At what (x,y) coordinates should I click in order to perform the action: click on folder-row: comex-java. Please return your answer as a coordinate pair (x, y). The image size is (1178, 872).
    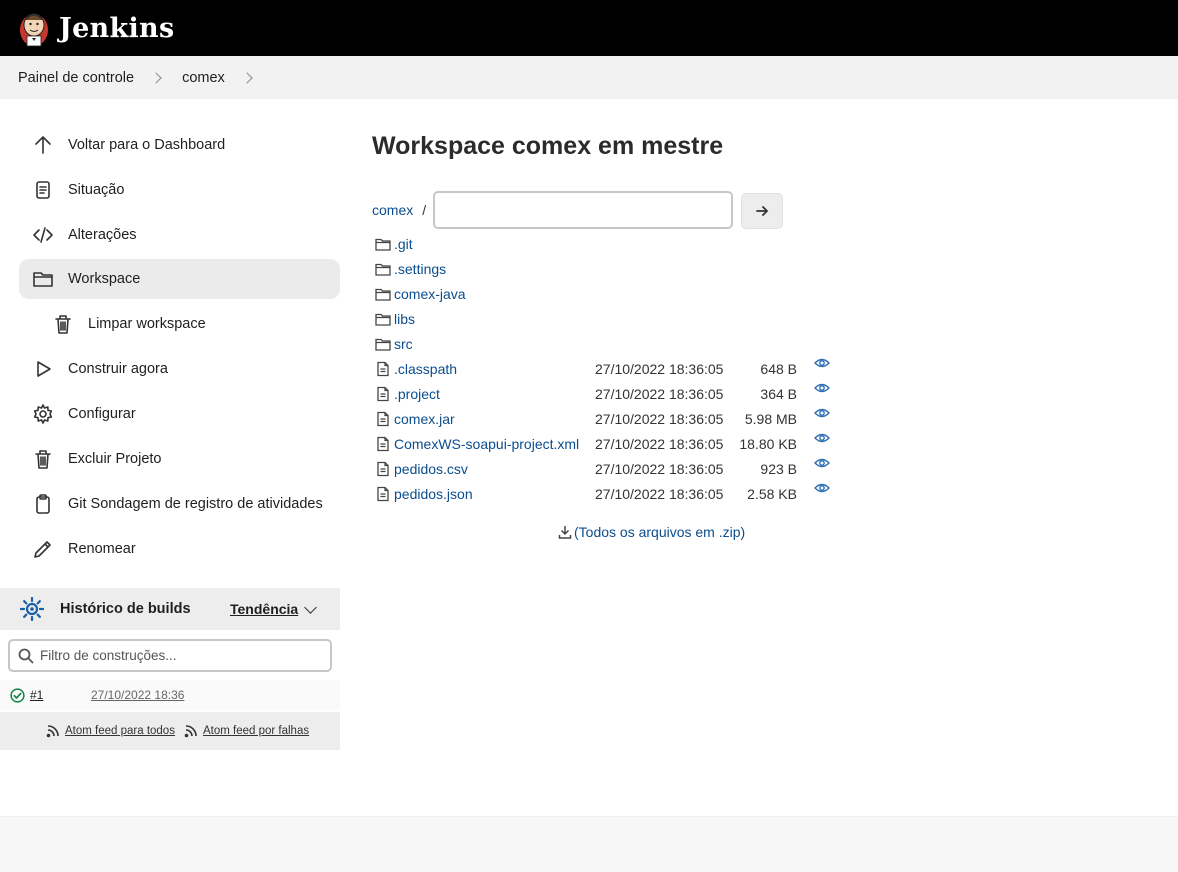
    Looking at the image, I should click on (420, 294).